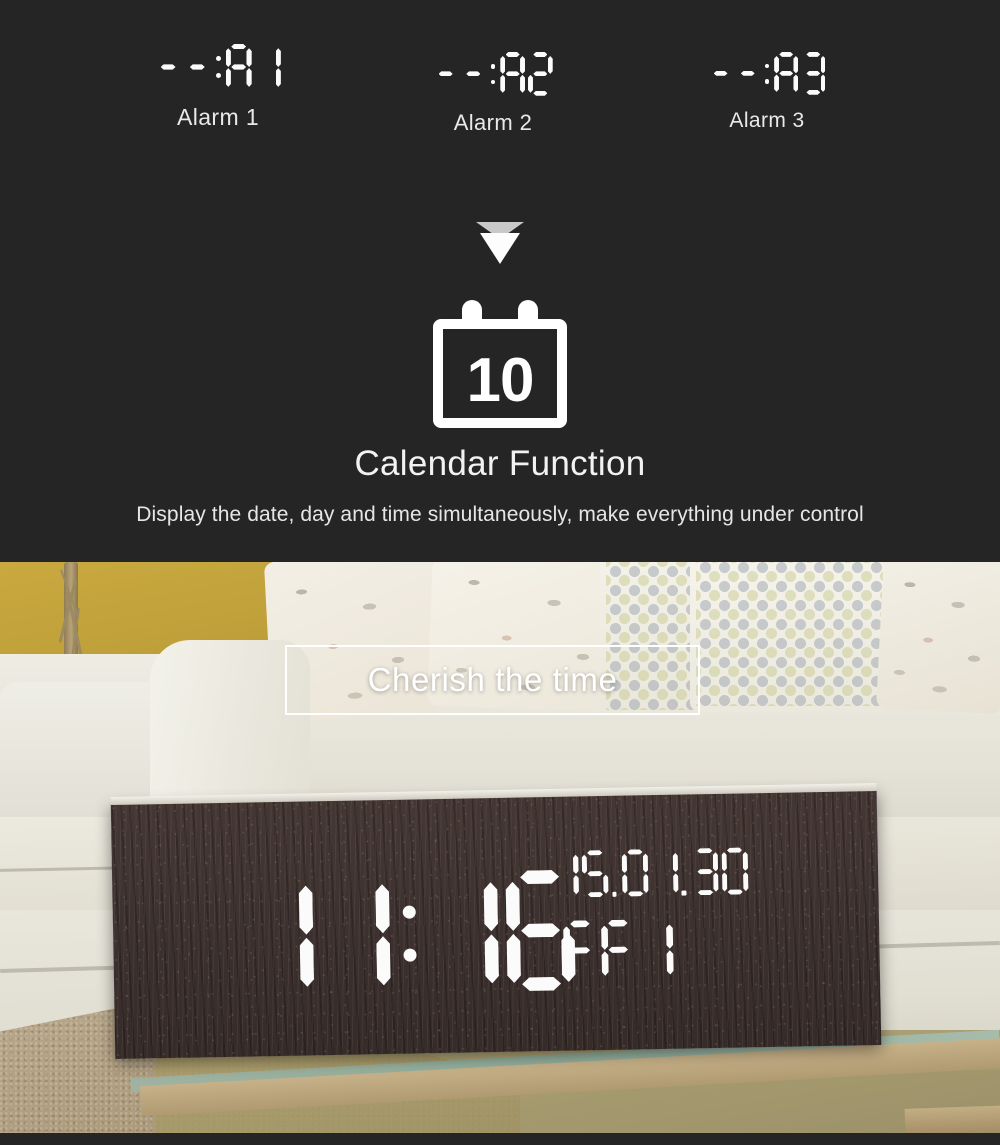 This screenshot has width=1000, height=1145. What do you see at coordinates (767, 120) in the screenshot?
I see `alarm-3-label: Alarm 3` at bounding box center [767, 120].